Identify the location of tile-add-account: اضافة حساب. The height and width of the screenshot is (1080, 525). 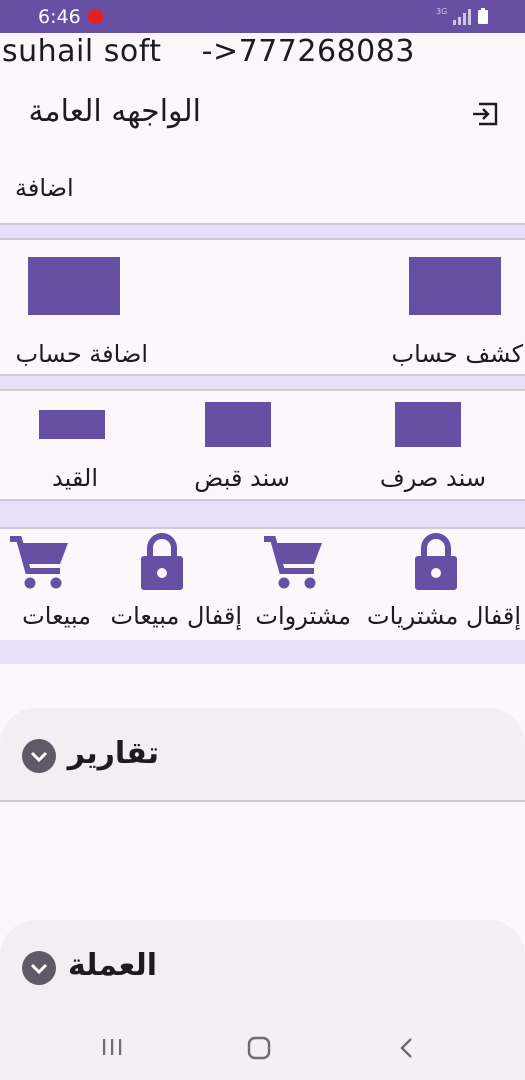
(80, 310).